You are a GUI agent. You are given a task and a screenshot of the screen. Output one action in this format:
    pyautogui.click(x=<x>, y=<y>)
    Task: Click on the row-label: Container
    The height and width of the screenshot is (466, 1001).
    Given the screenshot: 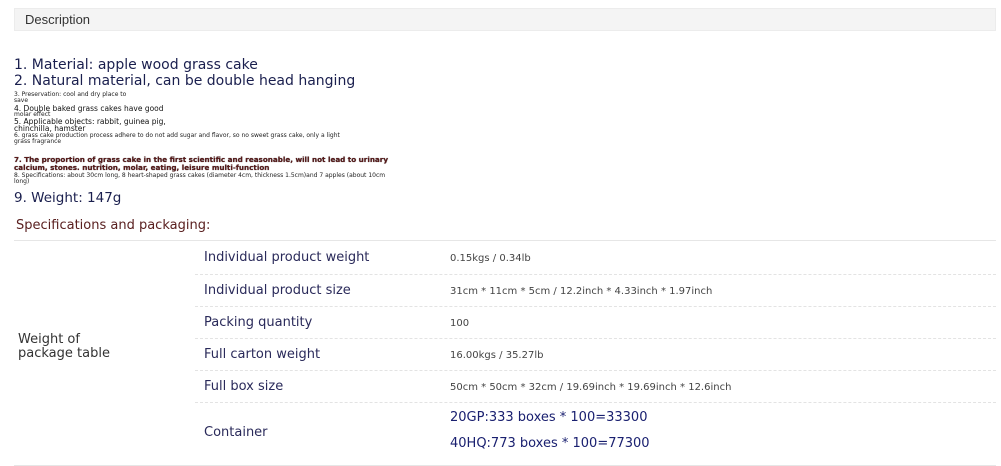 What is the action you would take?
    pyautogui.click(x=236, y=432)
    